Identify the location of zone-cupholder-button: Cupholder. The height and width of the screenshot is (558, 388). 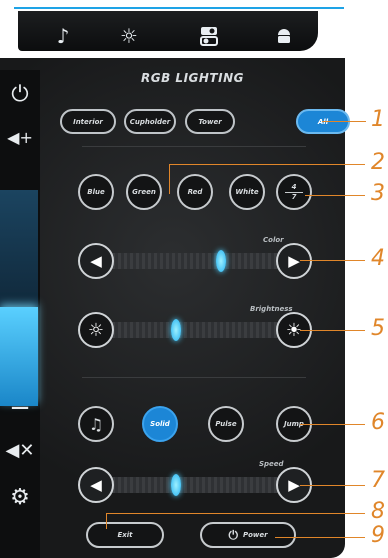
(150, 121).